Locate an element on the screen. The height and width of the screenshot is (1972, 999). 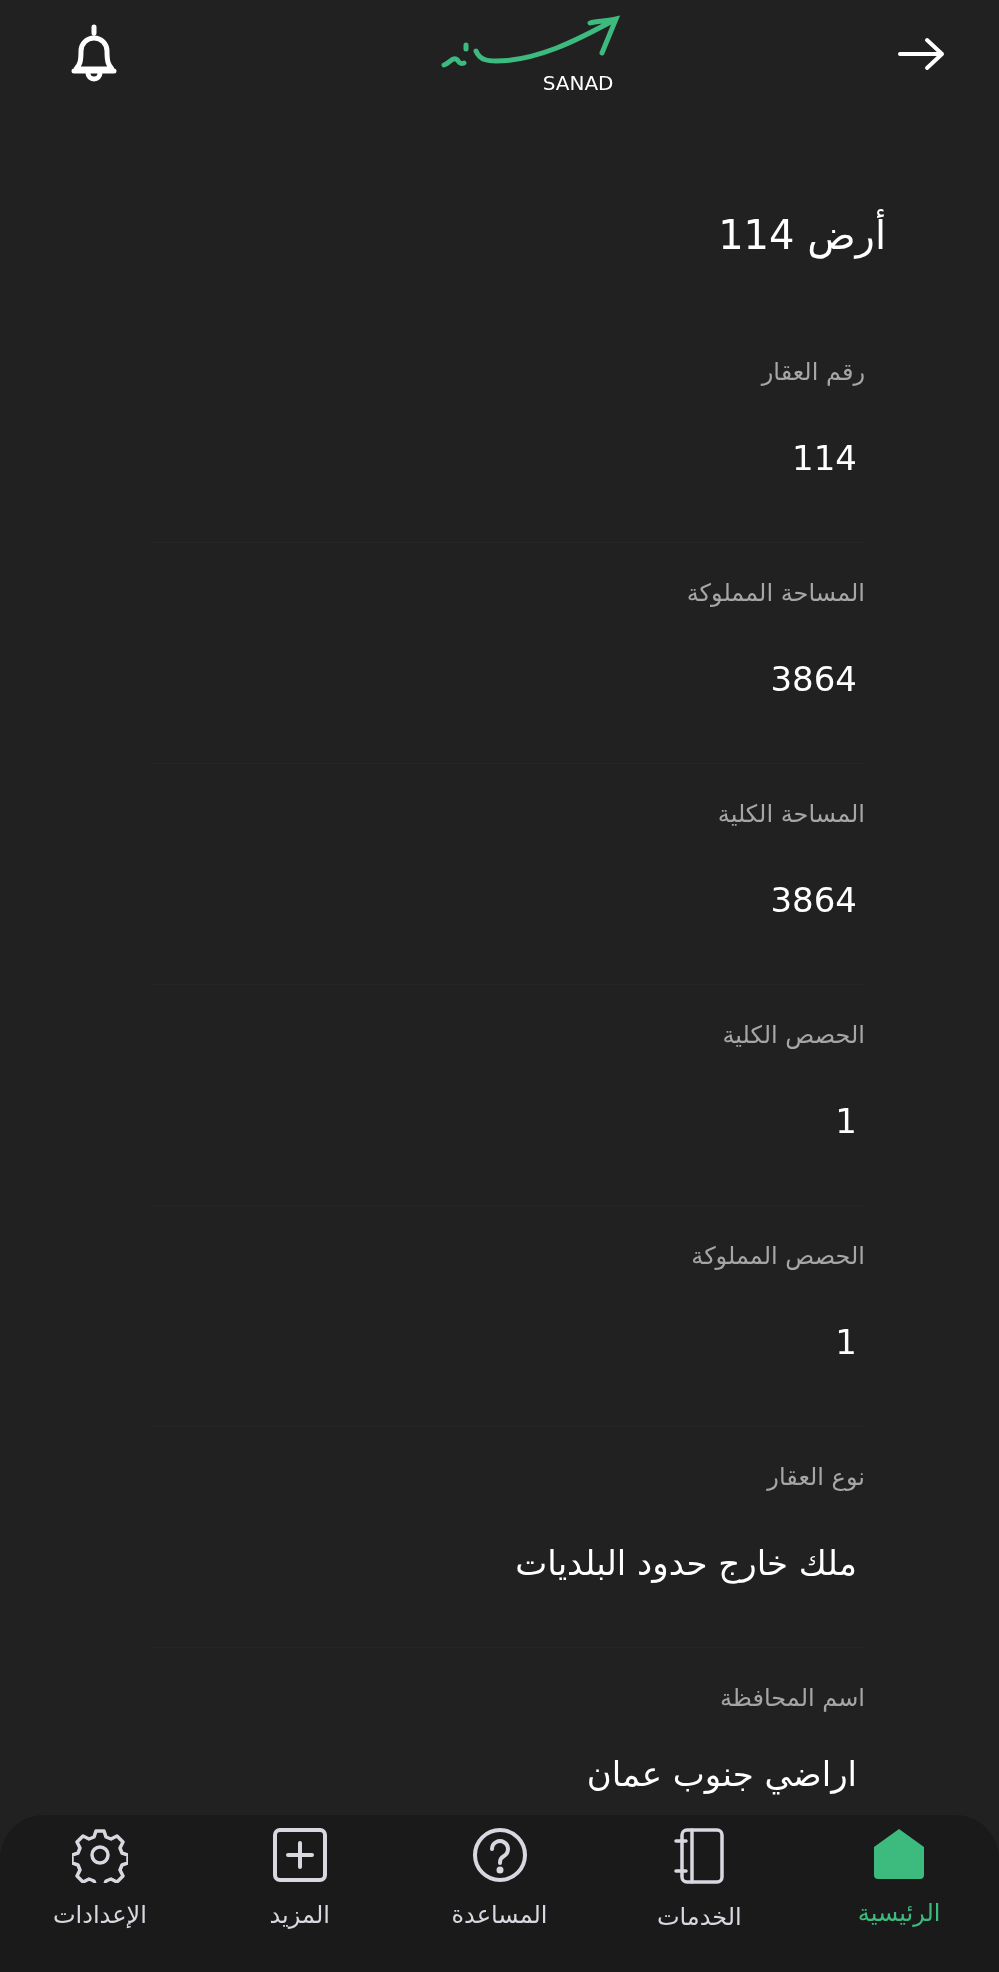
settings-icon is located at coordinates (99, 1855).